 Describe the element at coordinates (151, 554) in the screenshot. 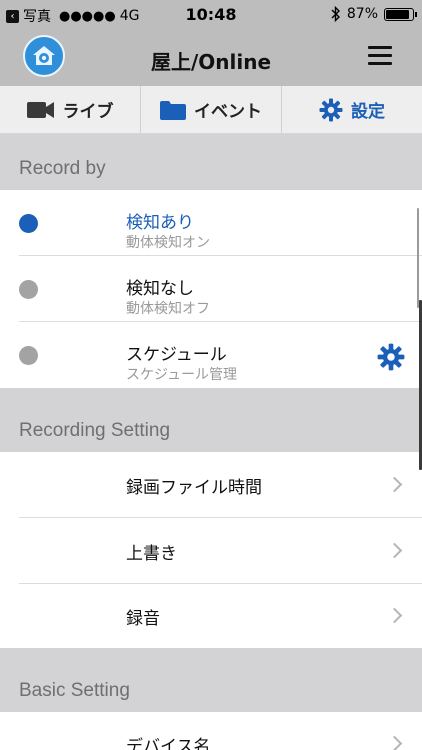

I see `setting-label: 上書き` at that location.